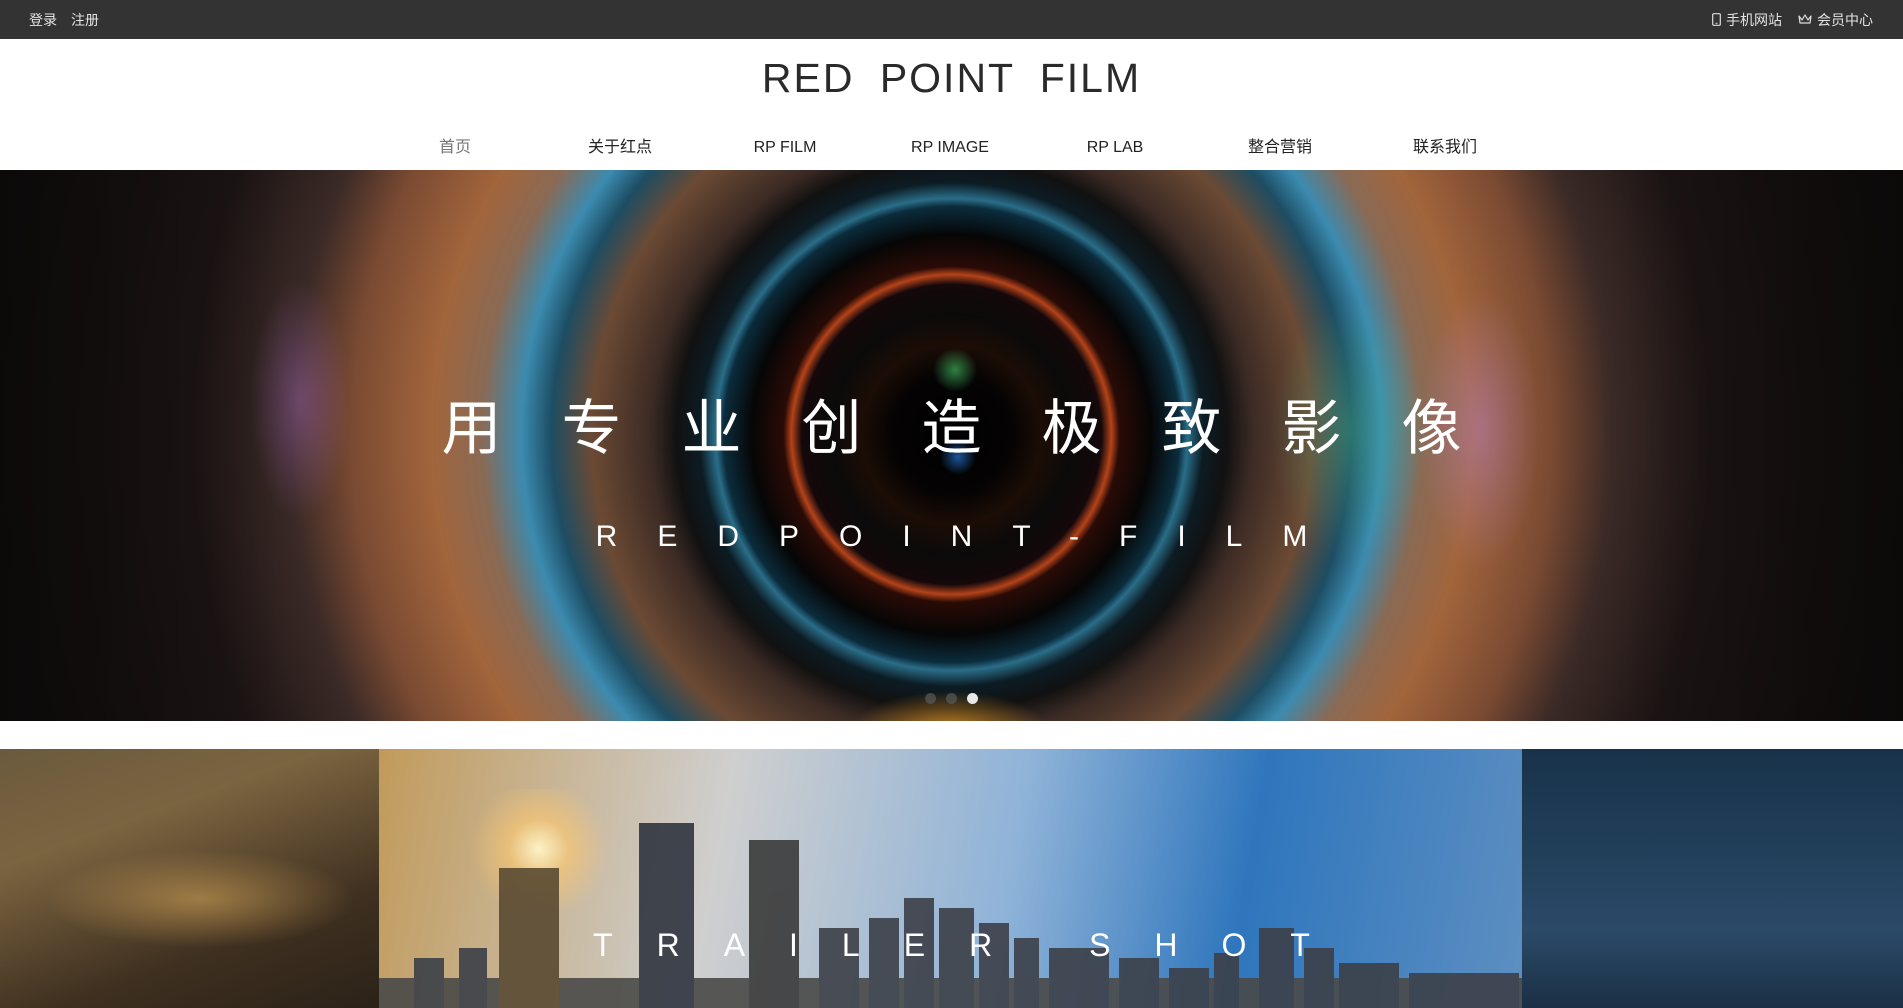 This screenshot has width=1903, height=1008. I want to click on crown-icon, so click(1805, 19).